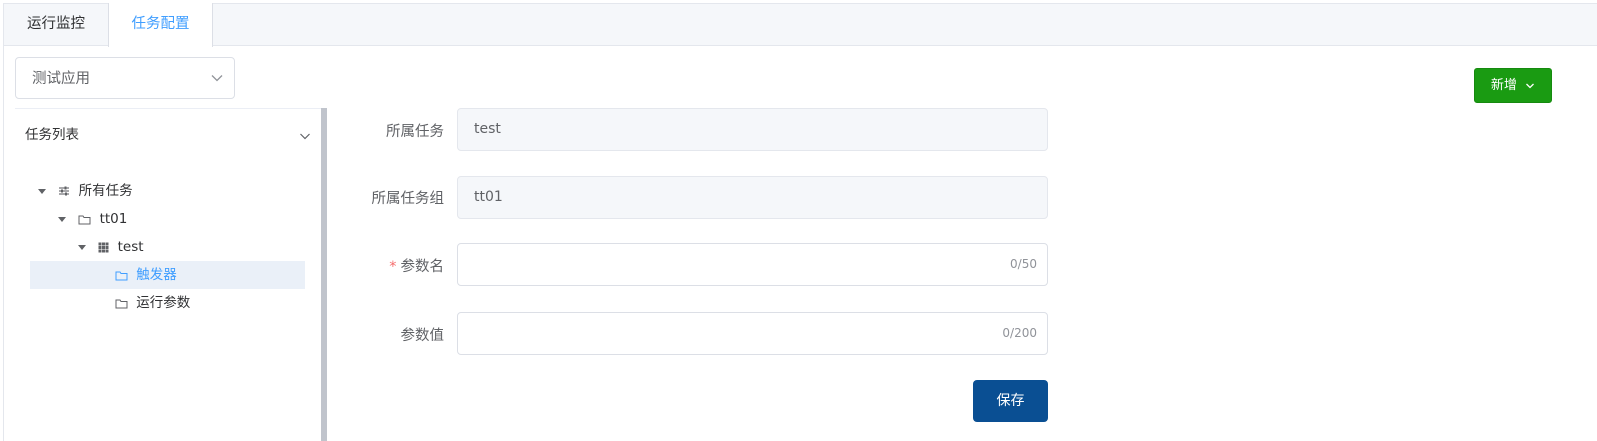 The image size is (1597, 441). I want to click on app-select: 测试应用, so click(125, 78).